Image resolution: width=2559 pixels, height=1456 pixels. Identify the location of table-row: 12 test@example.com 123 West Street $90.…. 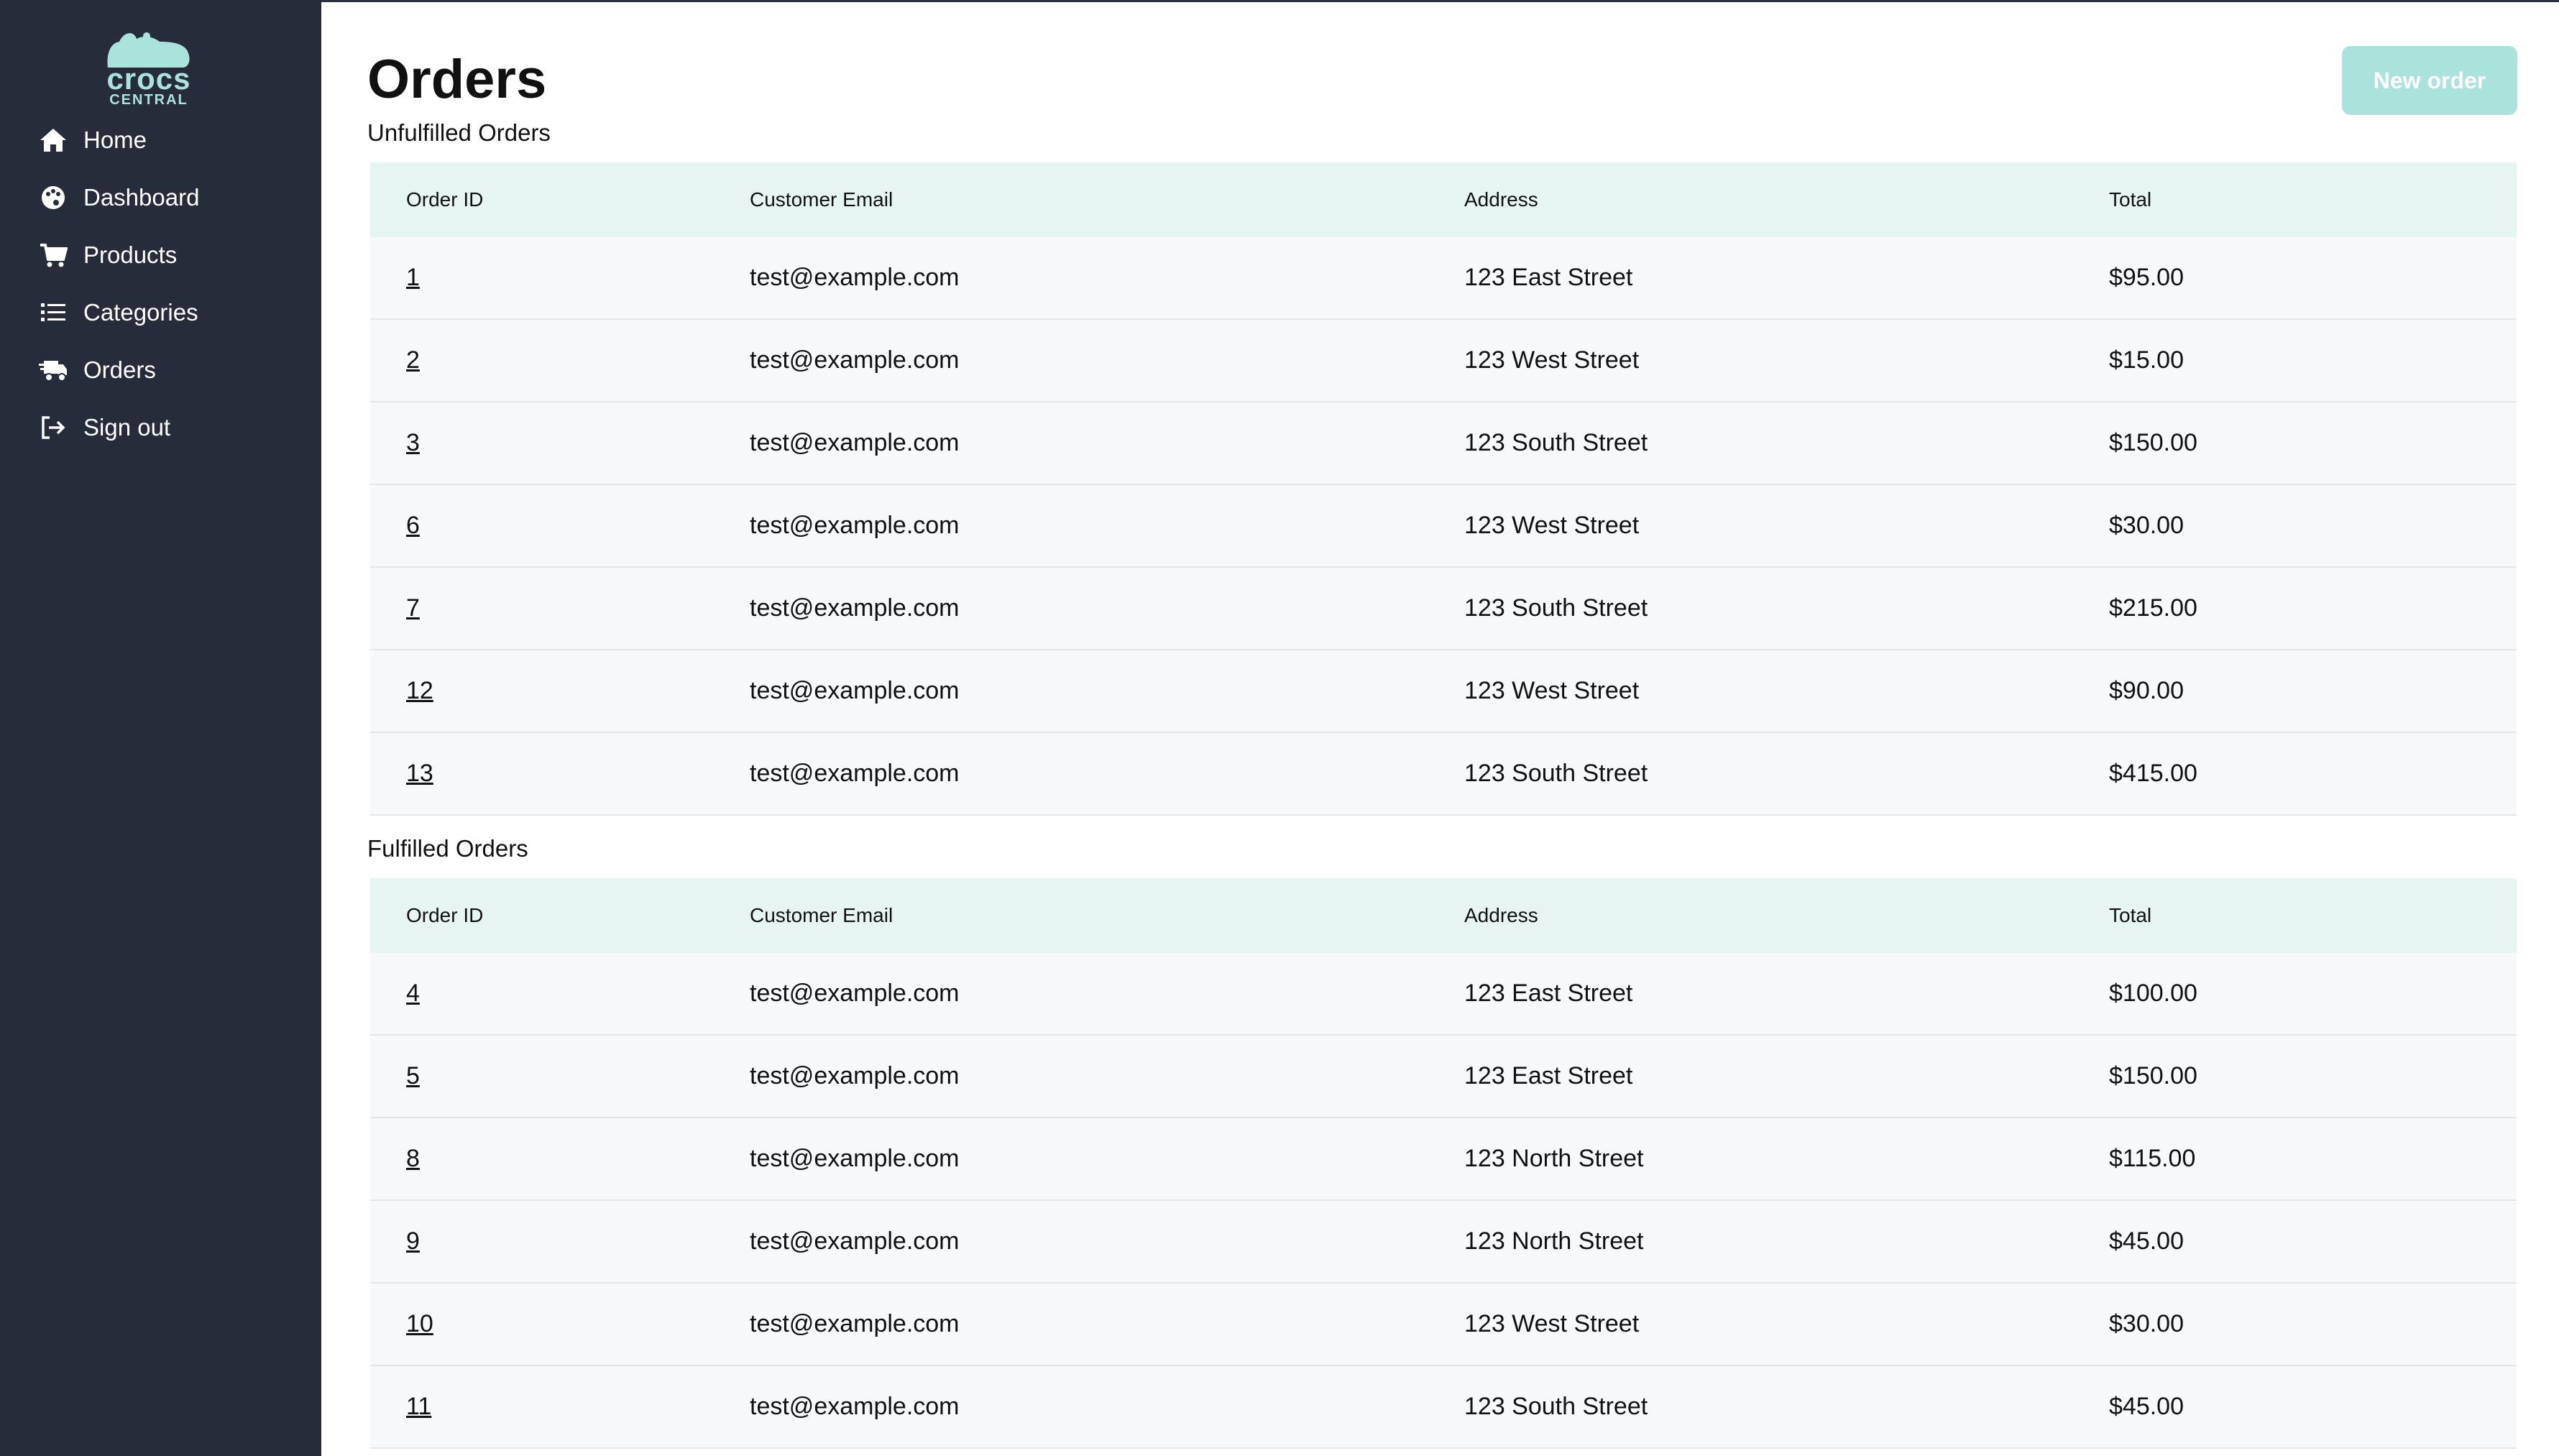
(1443, 691).